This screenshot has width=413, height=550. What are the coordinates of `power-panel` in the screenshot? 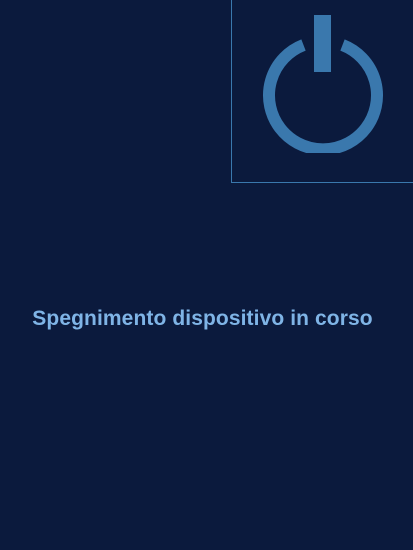 It's located at (322, 91).